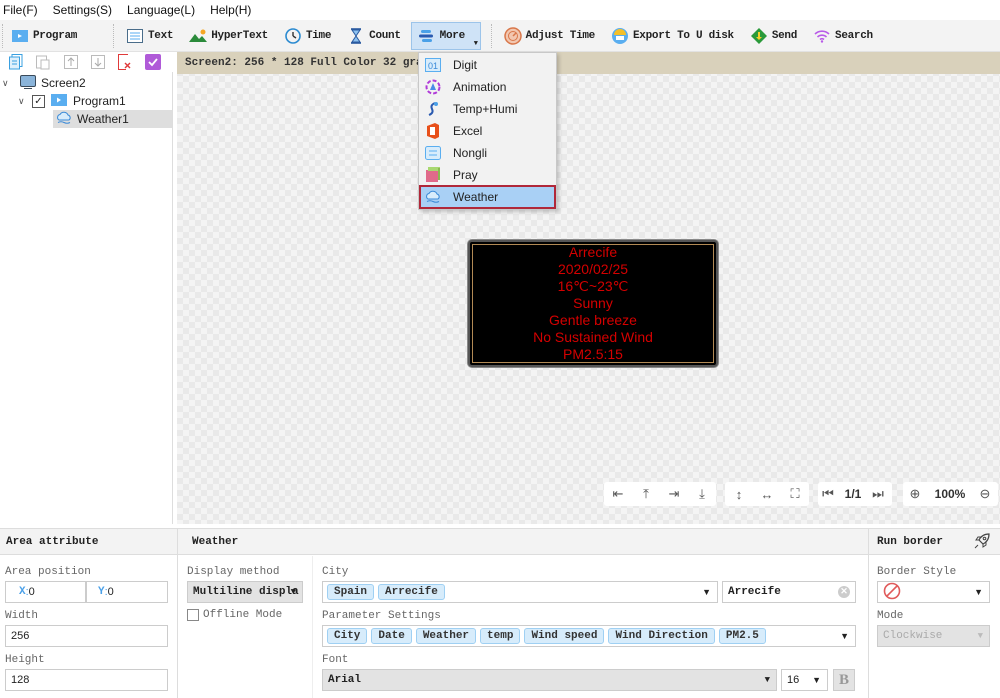 This screenshot has height=698, width=1000. Describe the element at coordinates (468, 131) in the screenshot. I see `menu-item-label: Excel` at that location.